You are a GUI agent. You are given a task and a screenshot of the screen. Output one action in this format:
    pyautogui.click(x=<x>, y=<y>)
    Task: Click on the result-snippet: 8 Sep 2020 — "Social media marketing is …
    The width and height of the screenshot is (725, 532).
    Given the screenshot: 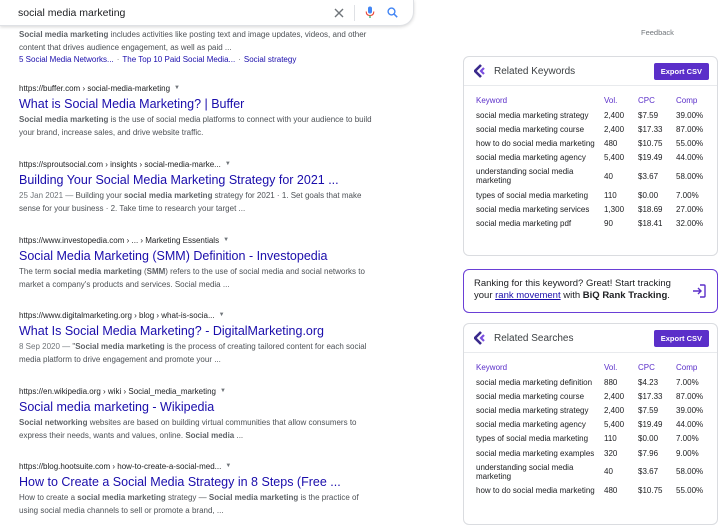 What is the action you would take?
    pyautogui.click(x=193, y=353)
    